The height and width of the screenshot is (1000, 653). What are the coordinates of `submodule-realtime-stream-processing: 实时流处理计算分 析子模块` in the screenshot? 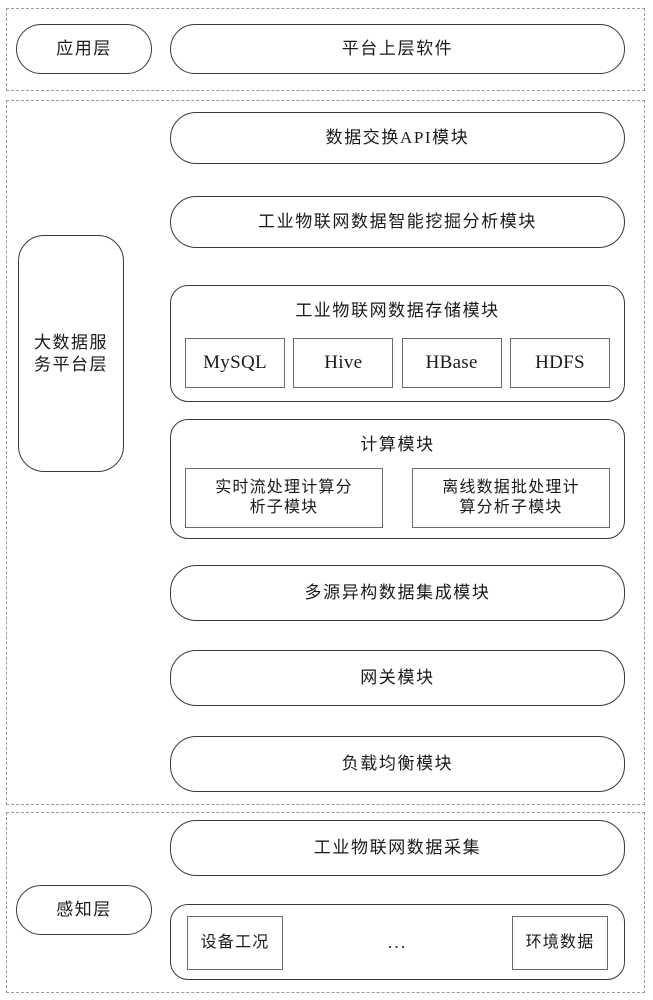 It's located at (284, 498).